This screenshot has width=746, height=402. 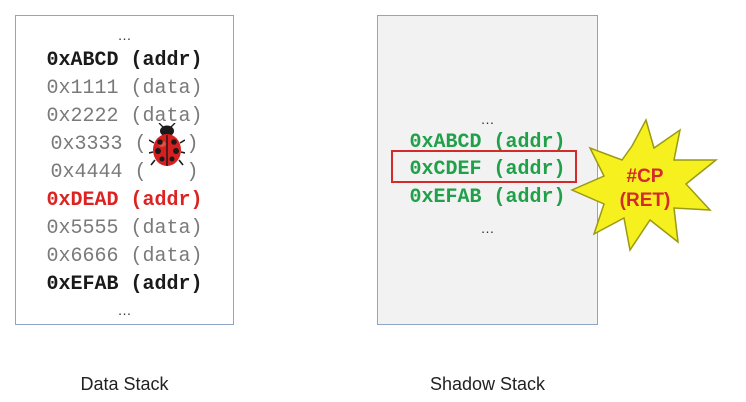 What do you see at coordinates (124, 228) in the screenshot?
I see `data-stack-row: 0x5555 (data)` at bounding box center [124, 228].